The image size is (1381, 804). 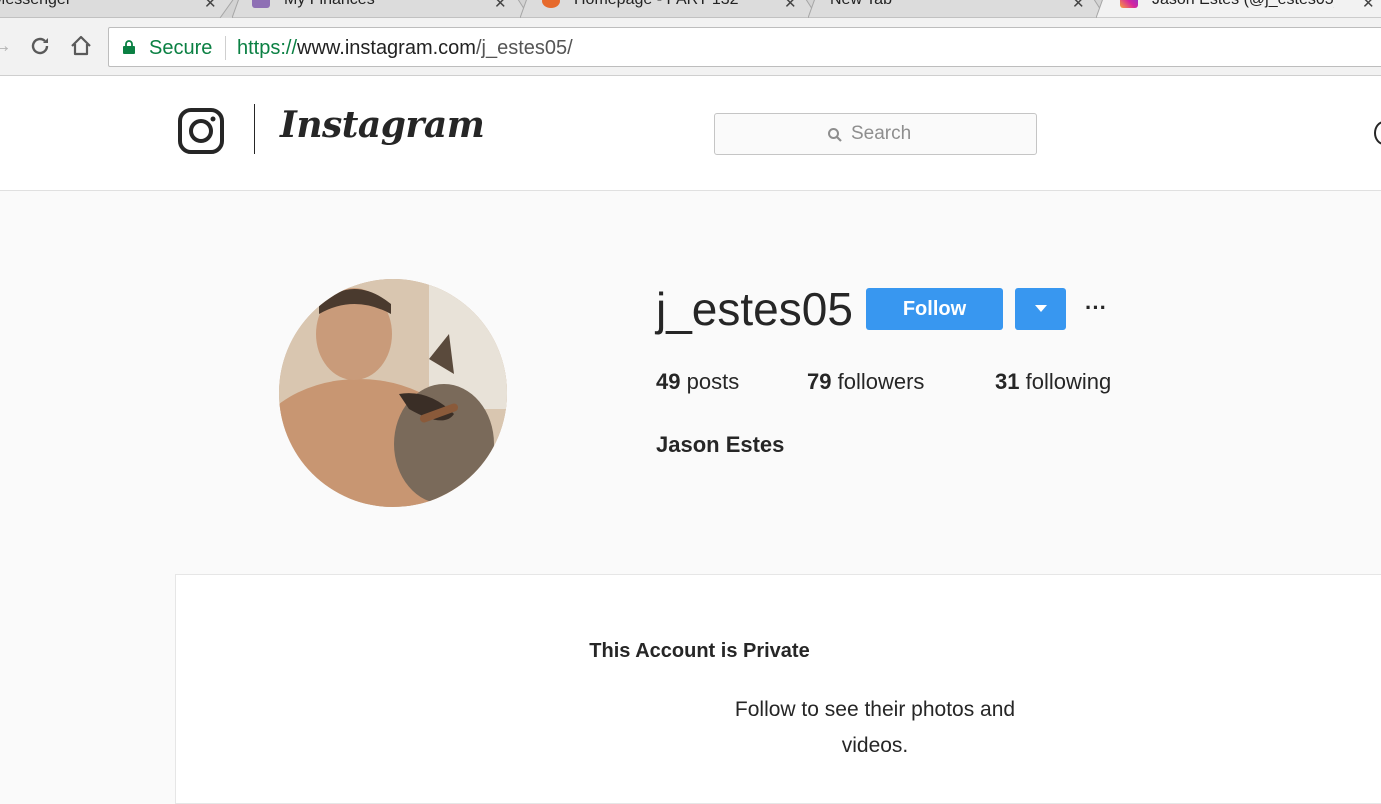 I want to click on search-icon, so click(x=835, y=135).